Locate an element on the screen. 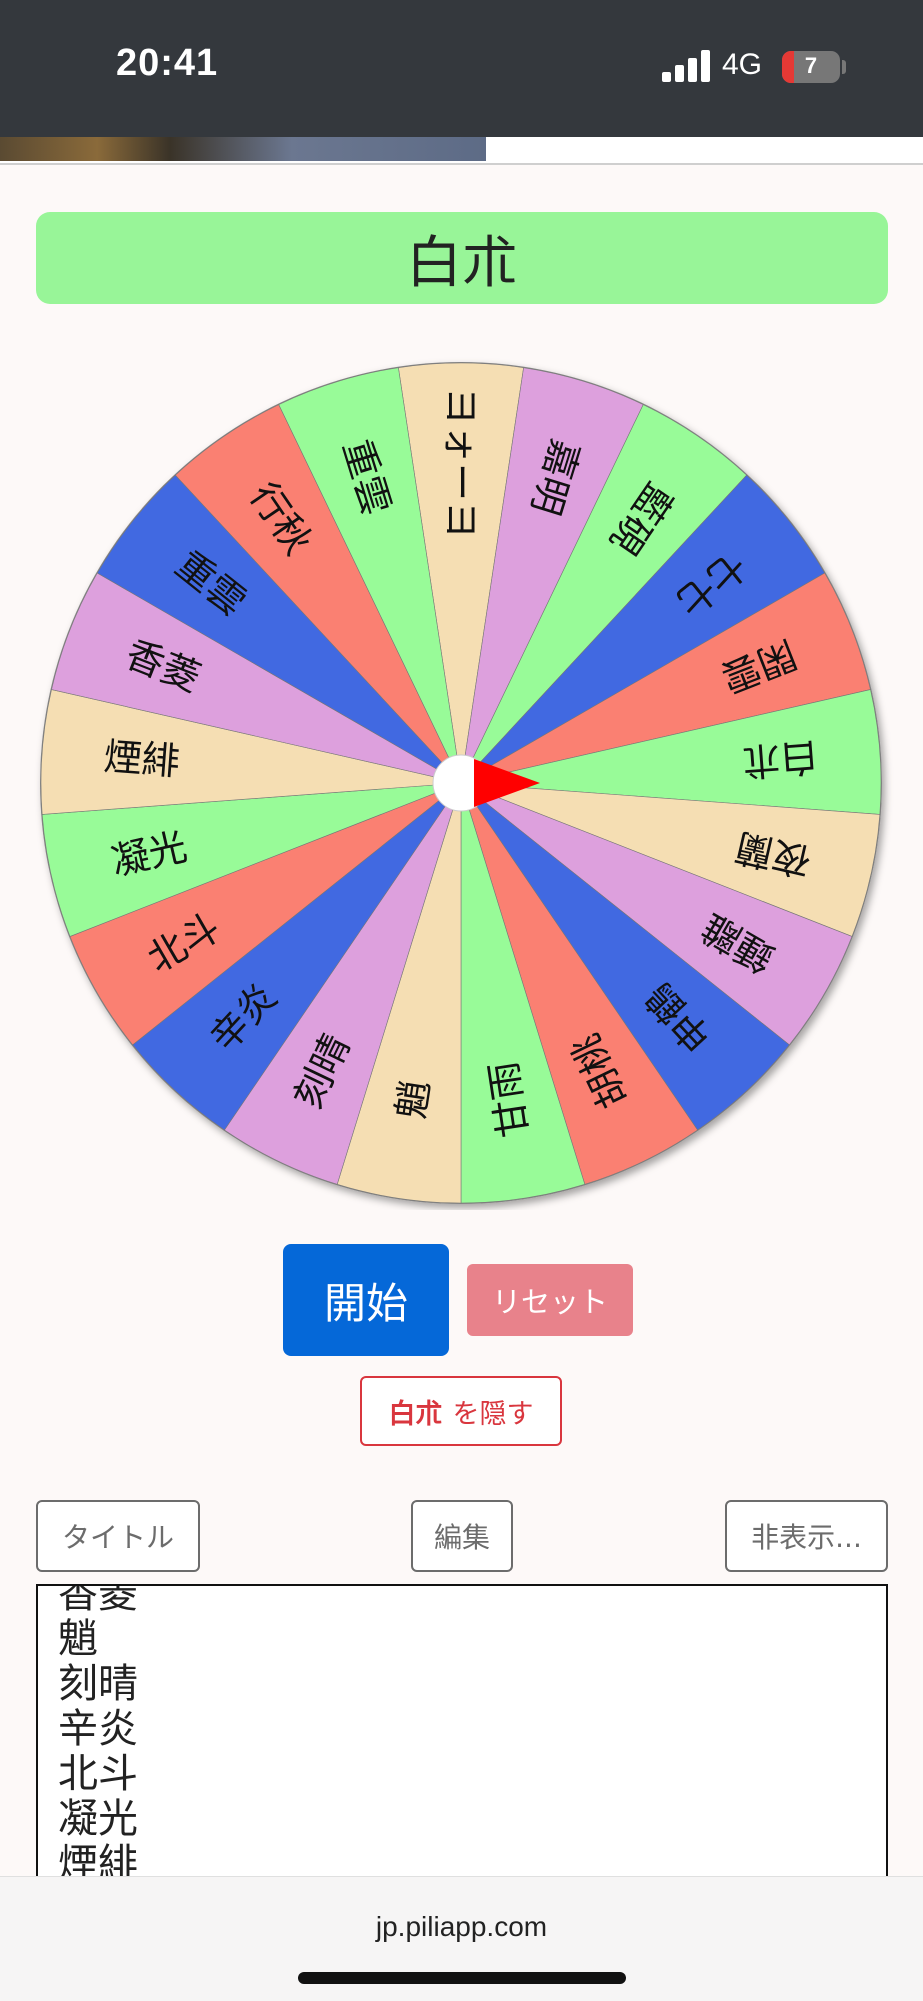 This screenshot has height=2001, width=923. names-list-item: 魈 is located at coordinates (78, 1639).